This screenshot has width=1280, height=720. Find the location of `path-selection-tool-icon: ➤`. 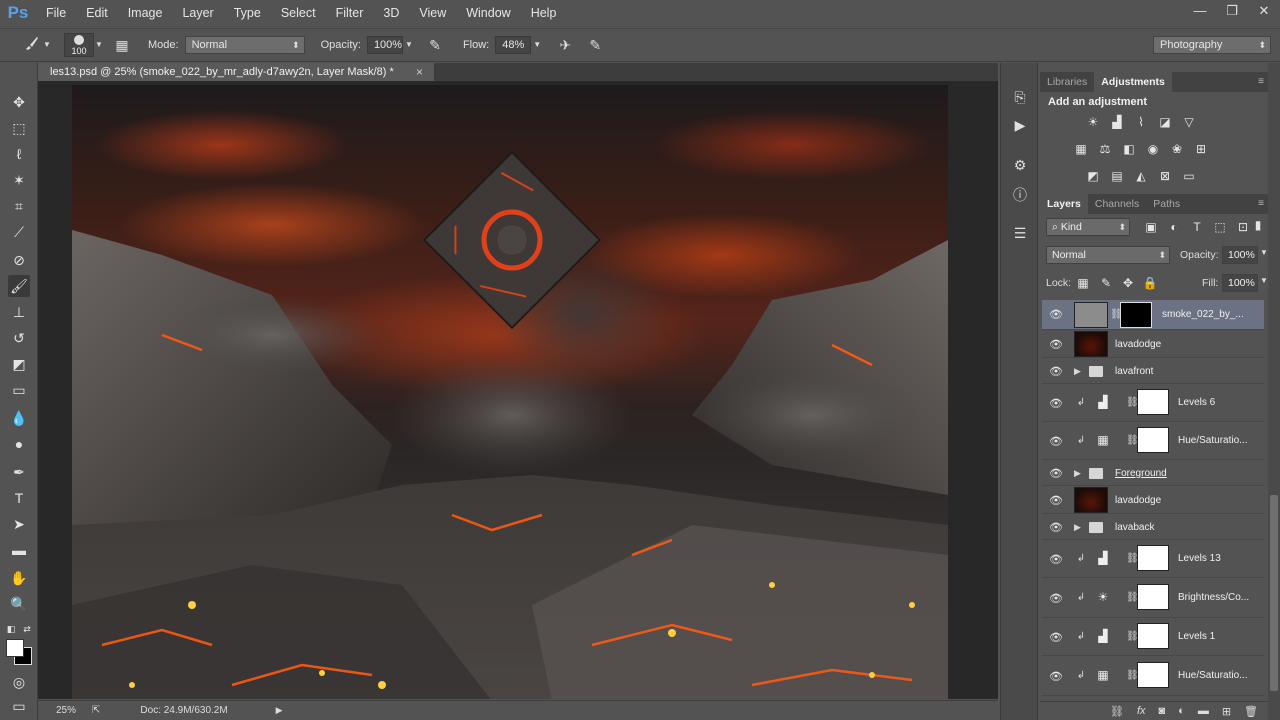

path-selection-tool-icon: ➤ is located at coordinates (19, 524).